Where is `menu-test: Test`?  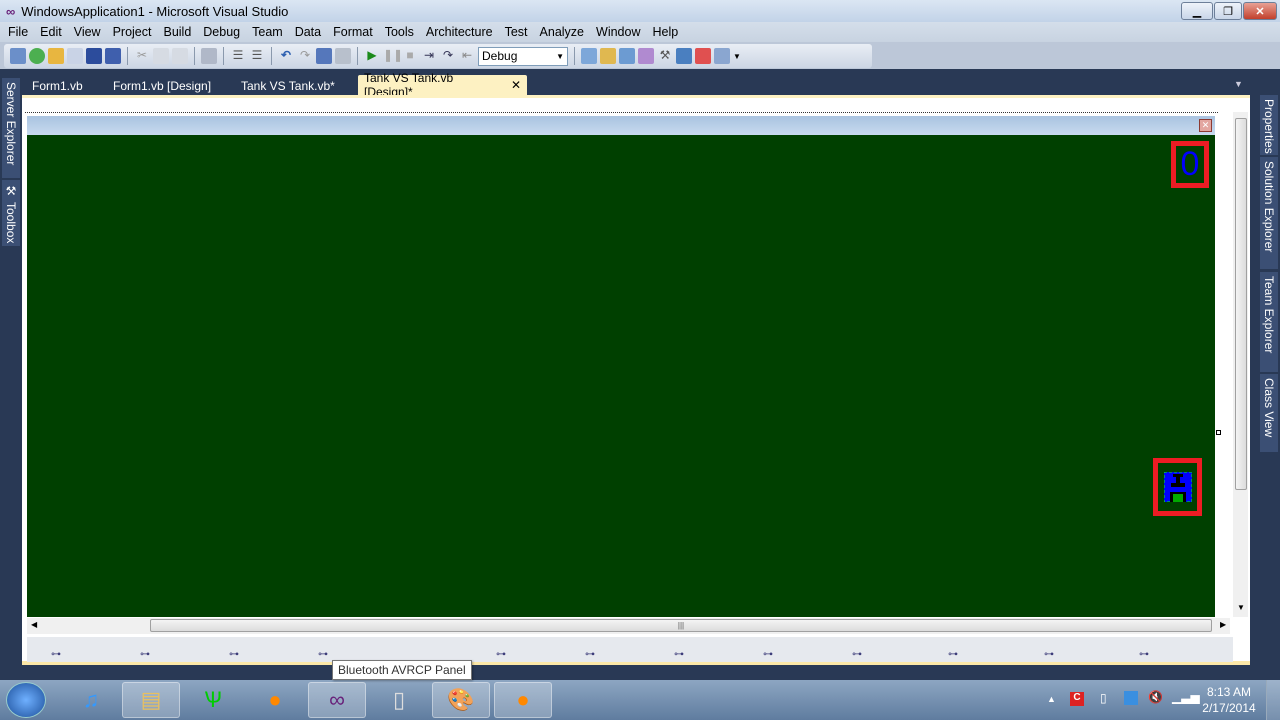 menu-test: Test is located at coordinates (516, 32).